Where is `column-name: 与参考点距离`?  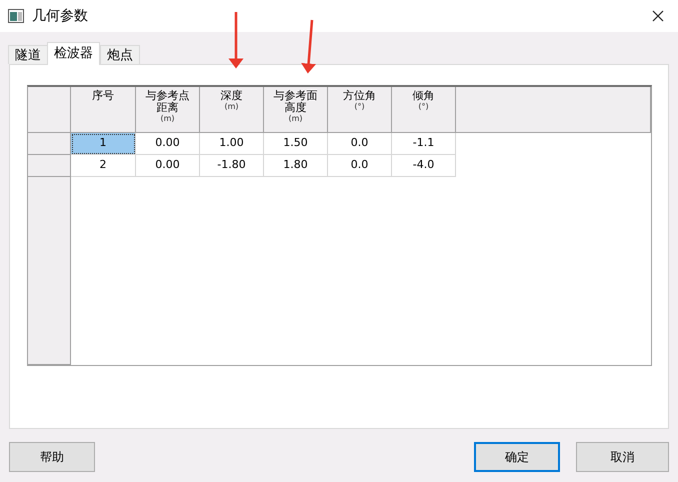 column-name: 与参考点距离 is located at coordinates (167, 102).